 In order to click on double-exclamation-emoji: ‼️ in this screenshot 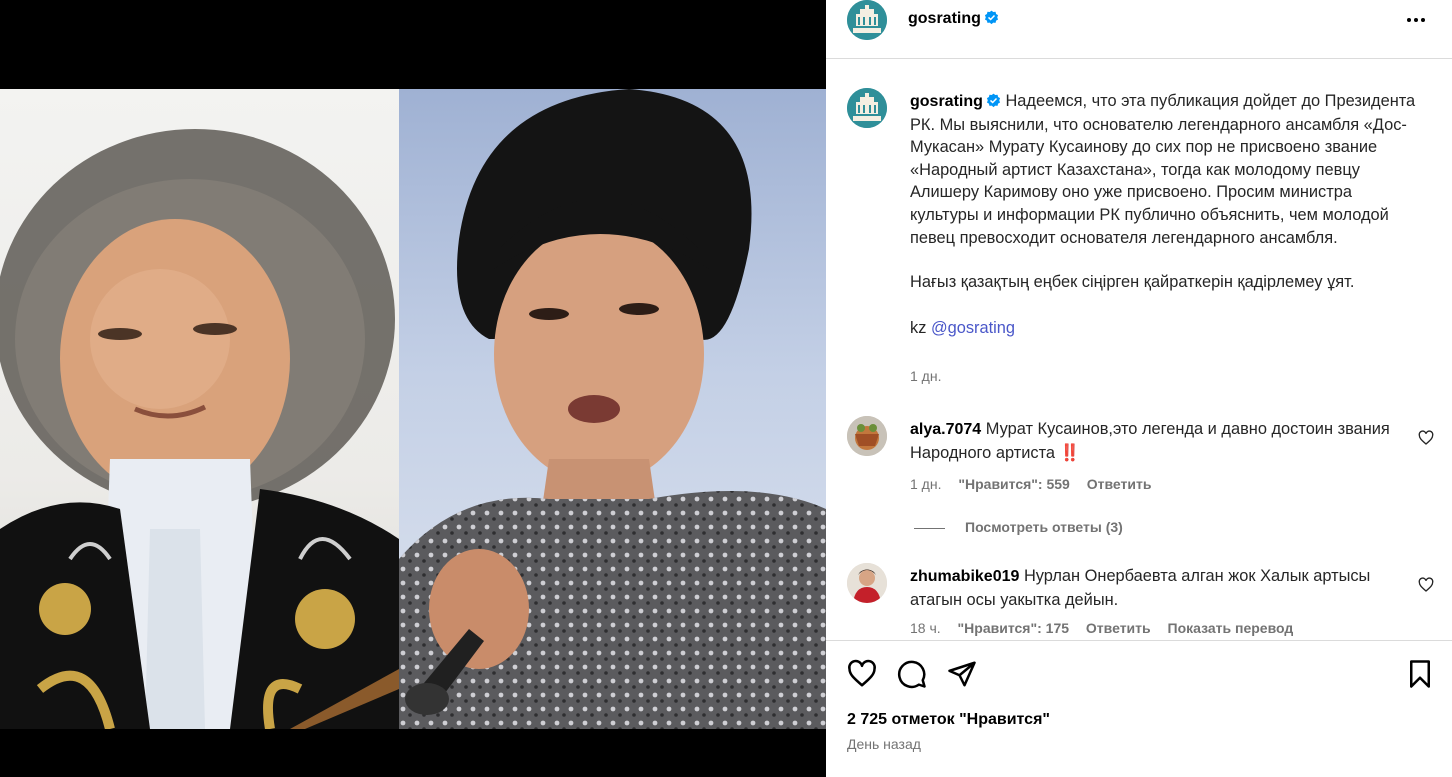, I will do `click(1069, 452)`.